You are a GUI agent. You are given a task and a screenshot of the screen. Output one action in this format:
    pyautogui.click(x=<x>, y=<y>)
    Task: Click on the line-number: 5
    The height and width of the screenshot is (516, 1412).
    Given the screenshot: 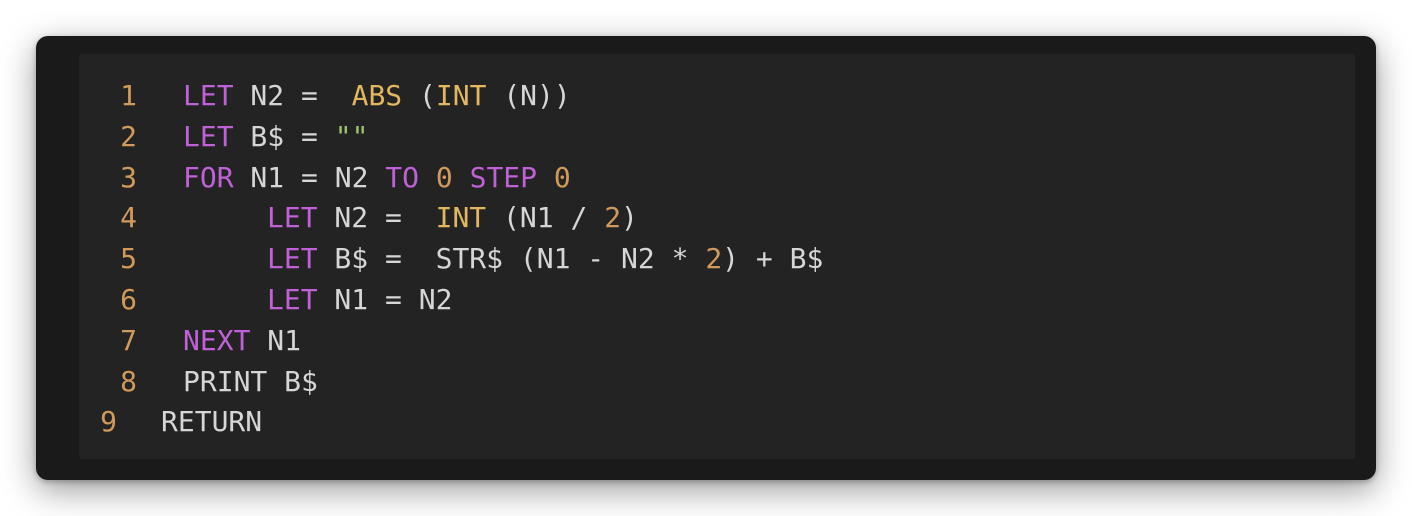 What is the action you would take?
    pyautogui.click(x=128, y=259)
    